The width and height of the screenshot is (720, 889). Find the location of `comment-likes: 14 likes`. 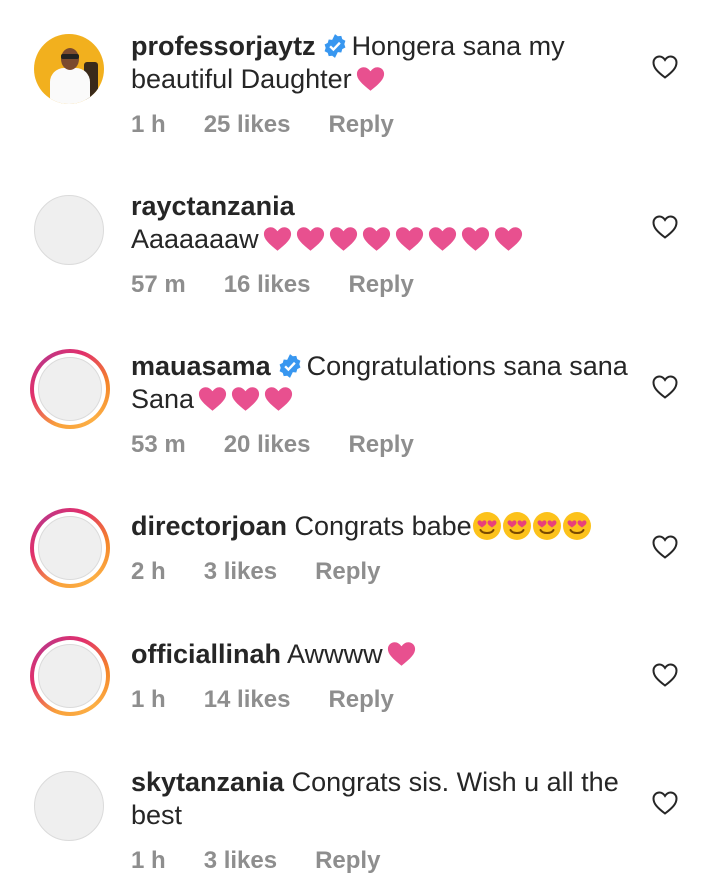

comment-likes: 14 likes is located at coordinates (247, 700).